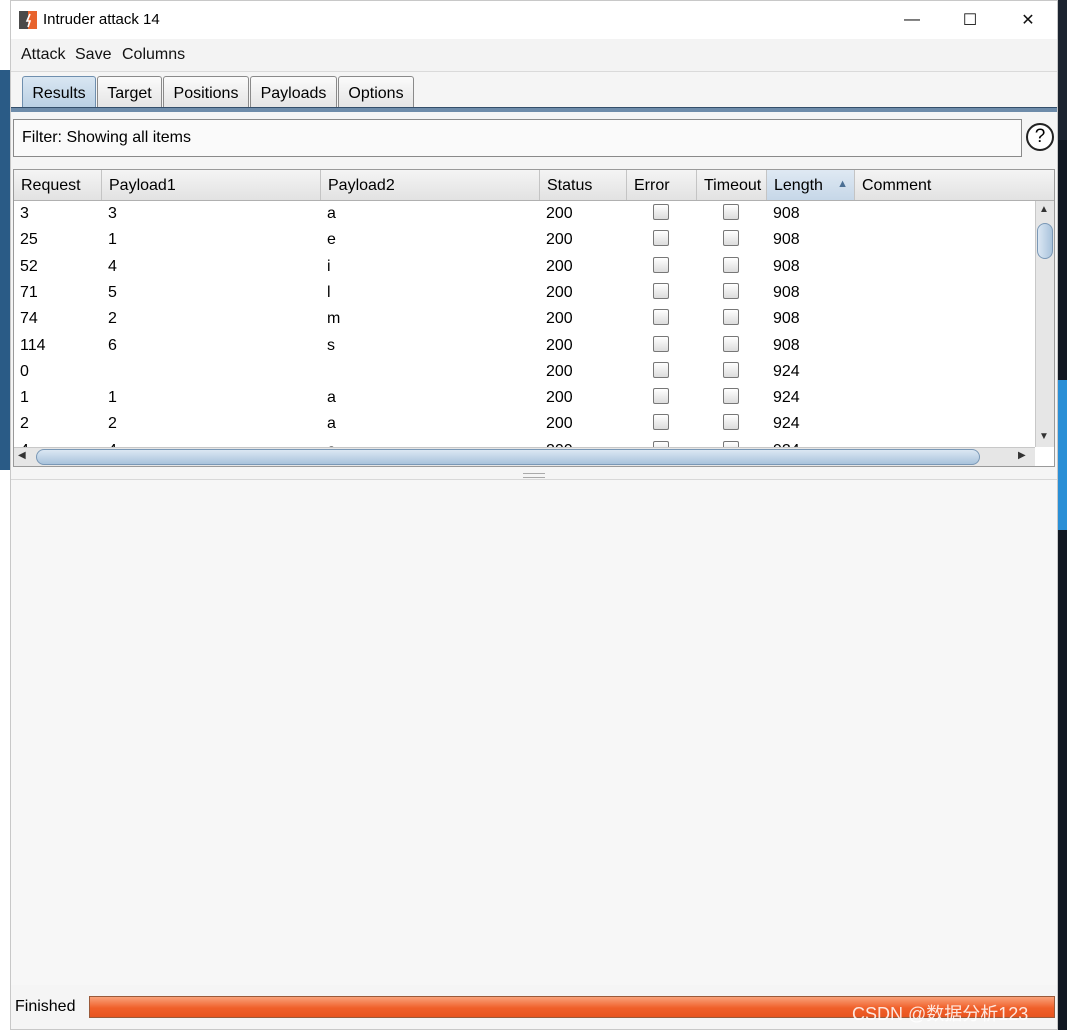 Image resolution: width=1067 pixels, height=1030 pixels. Describe the element at coordinates (517, 138) in the screenshot. I see `filter-bar: Filter: Showing all items` at that location.